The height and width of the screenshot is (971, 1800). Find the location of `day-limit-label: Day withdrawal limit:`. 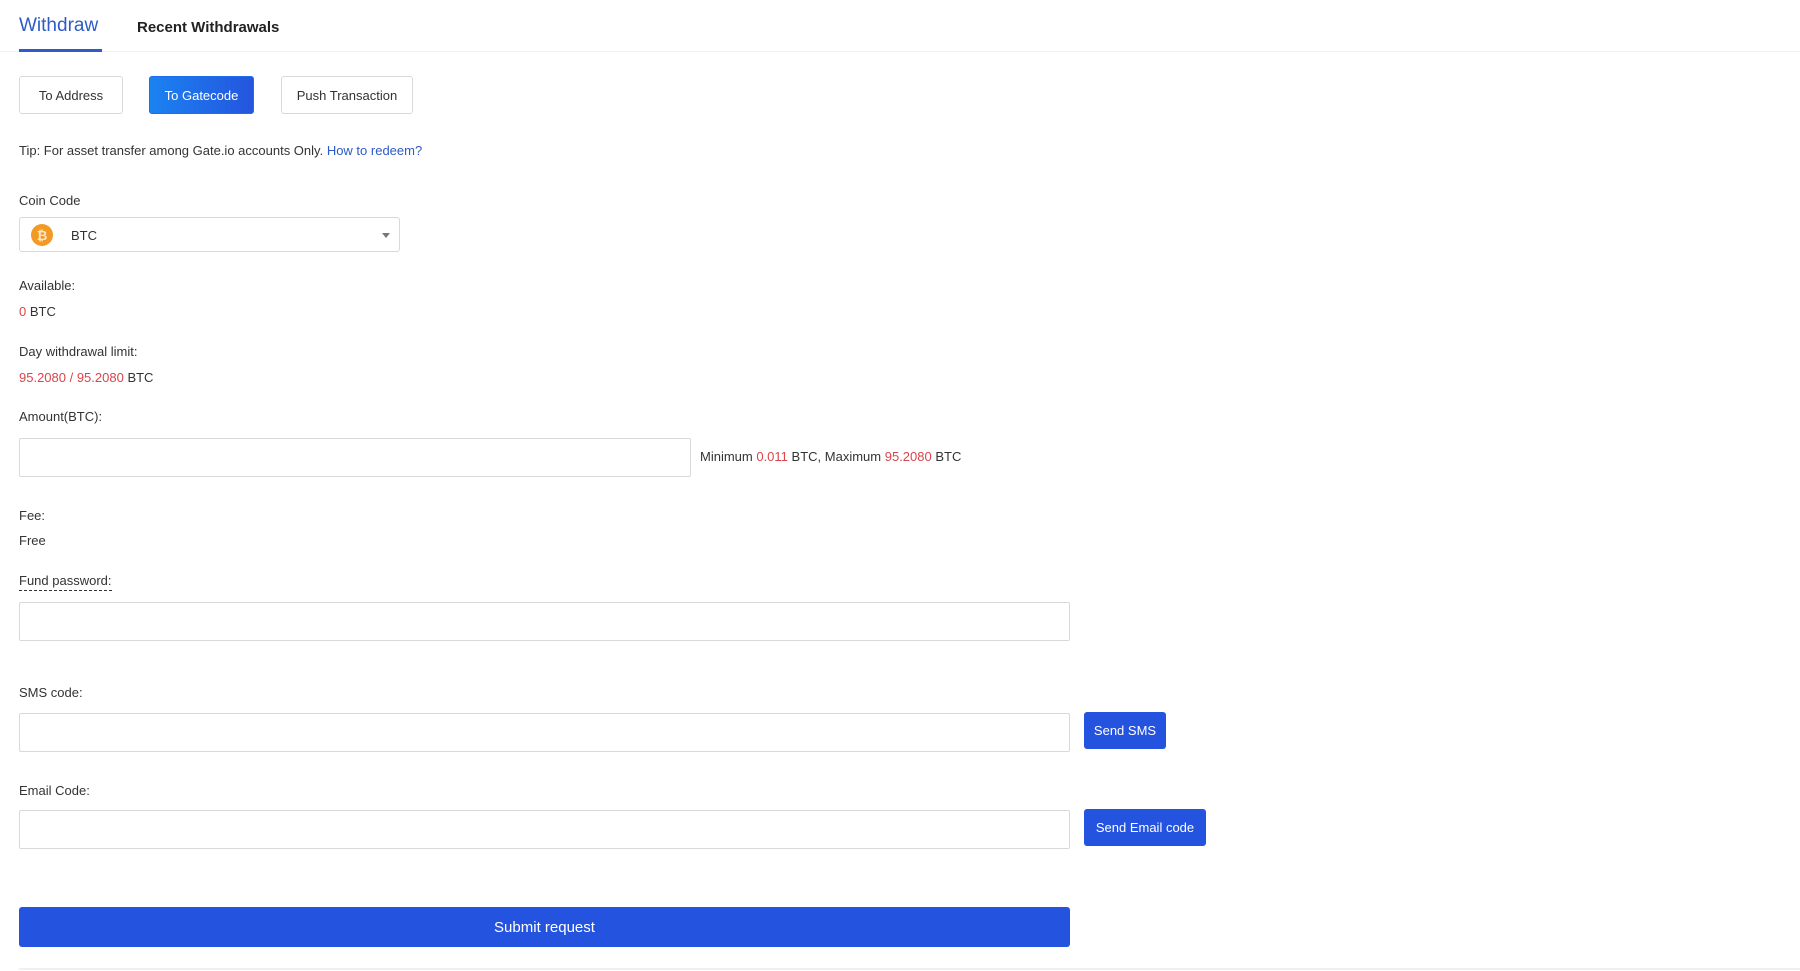

day-limit-label: Day withdrawal limit: is located at coordinates (78, 351).